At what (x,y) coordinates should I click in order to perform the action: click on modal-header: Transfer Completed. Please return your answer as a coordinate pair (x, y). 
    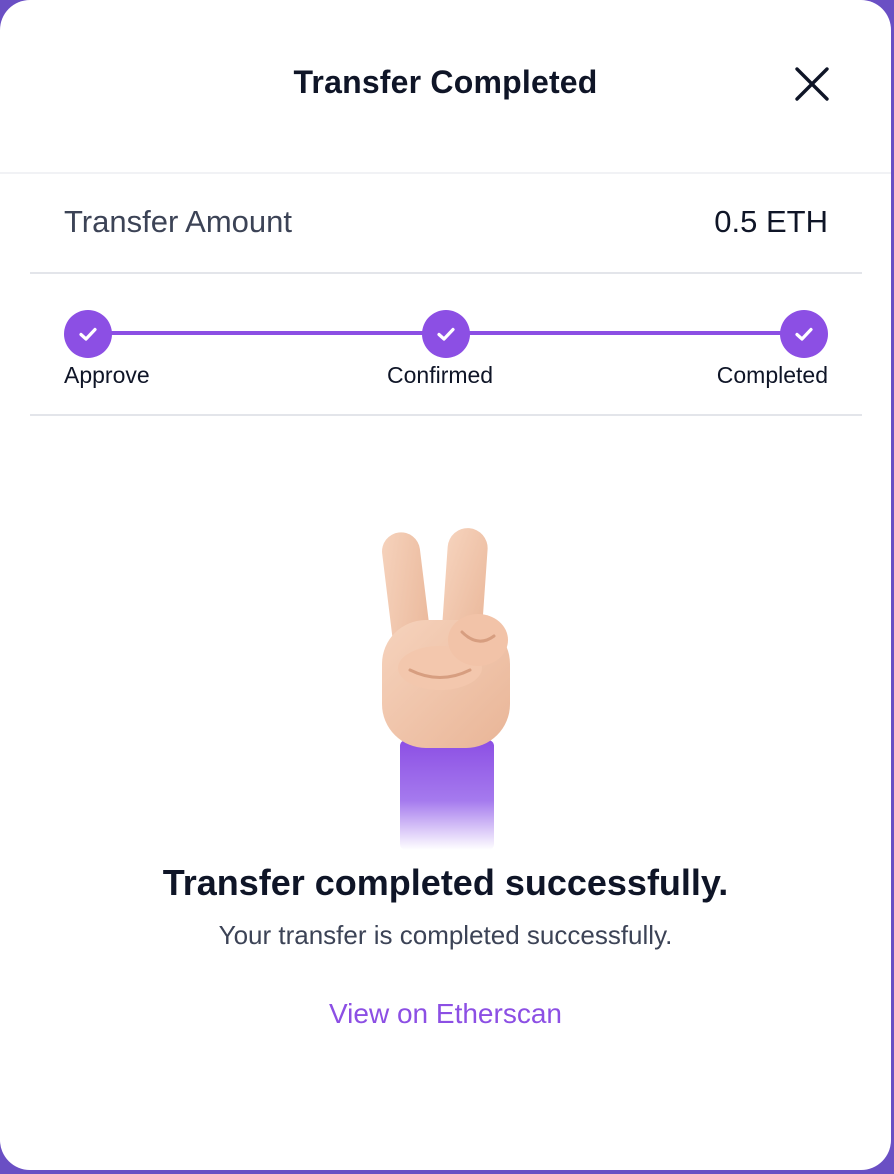
    Looking at the image, I should click on (445, 87).